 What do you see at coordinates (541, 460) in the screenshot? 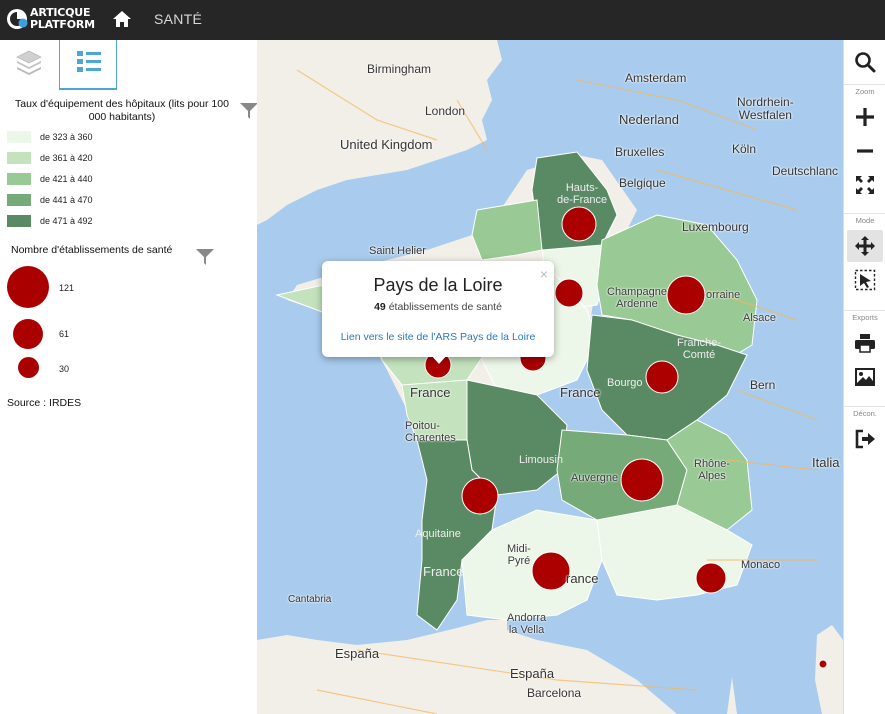
I see `map-label-limousin: Limousin` at bounding box center [541, 460].